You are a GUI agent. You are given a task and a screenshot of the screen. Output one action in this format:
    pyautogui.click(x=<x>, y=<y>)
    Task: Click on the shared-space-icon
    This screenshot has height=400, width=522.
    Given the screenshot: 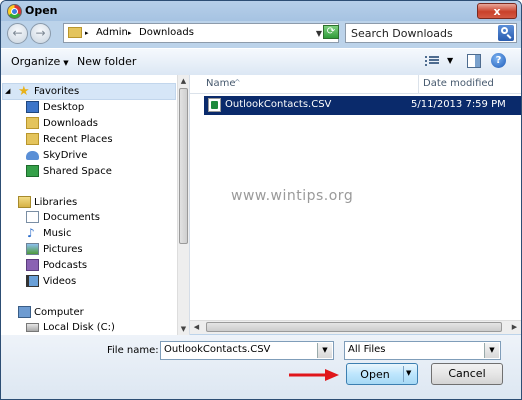 What is the action you would take?
    pyautogui.click(x=32, y=171)
    